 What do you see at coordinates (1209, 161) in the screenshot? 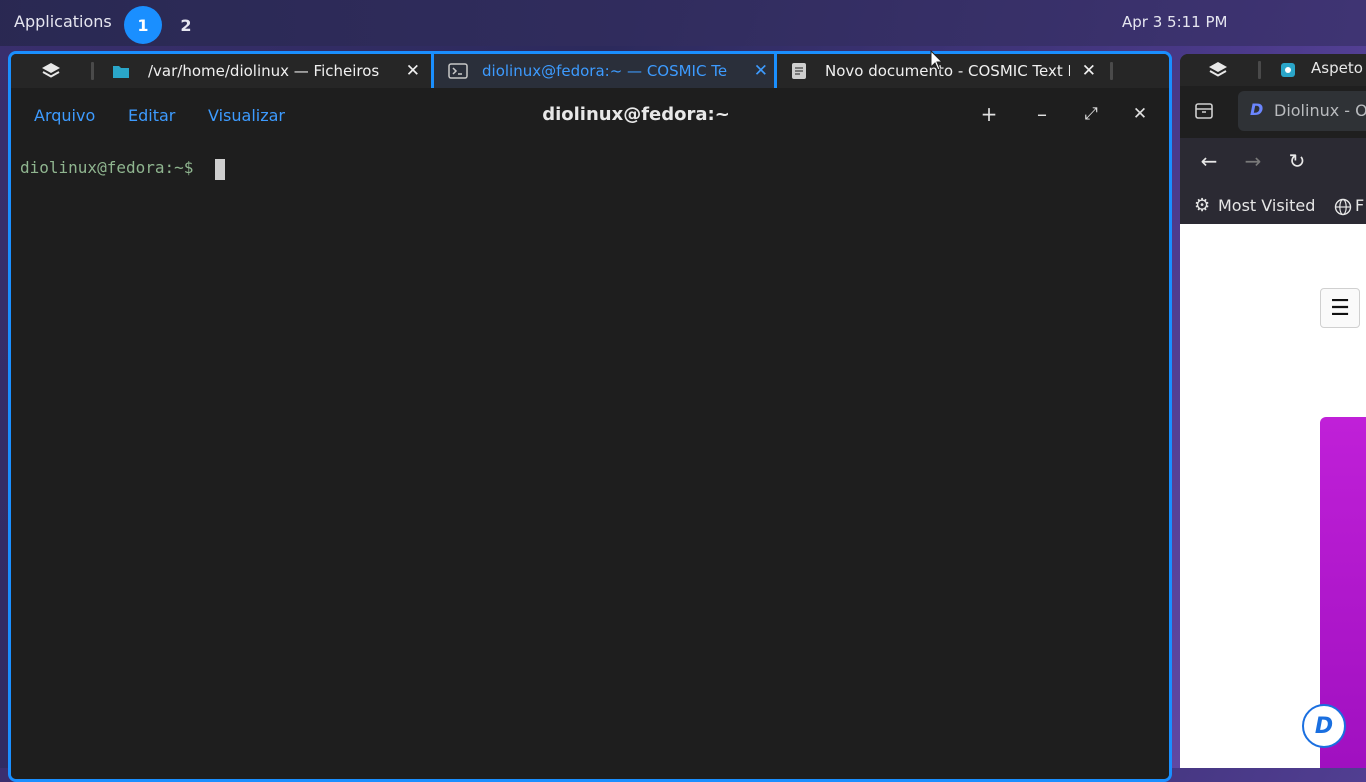
I see `back-arrow-icon: ←` at bounding box center [1209, 161].